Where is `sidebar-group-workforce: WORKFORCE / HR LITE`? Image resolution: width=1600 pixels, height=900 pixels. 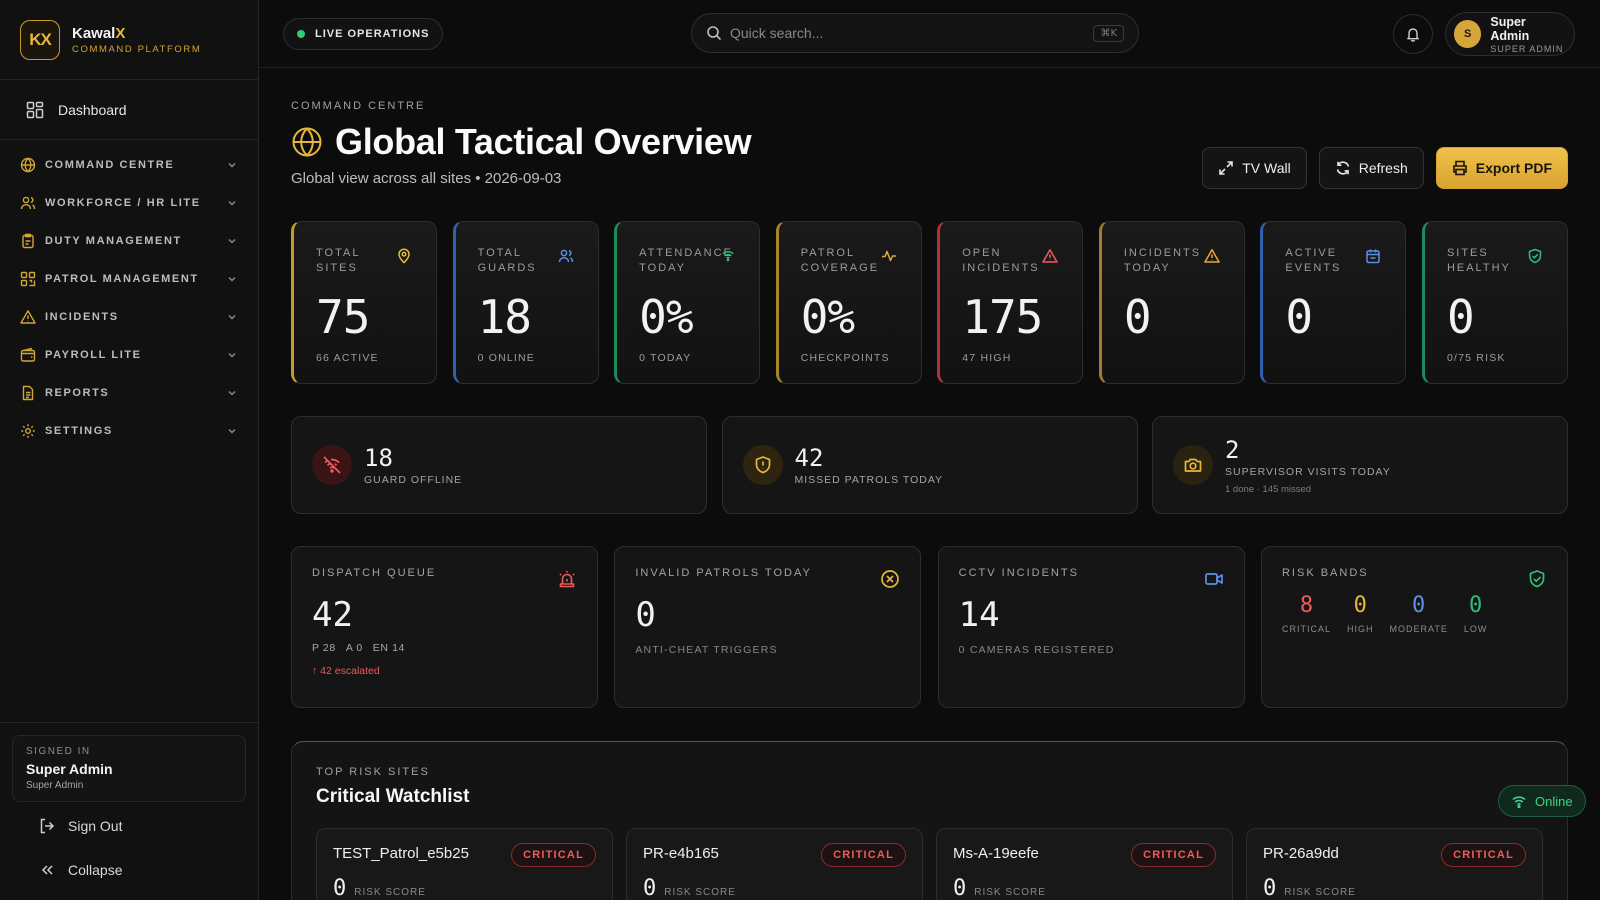
sidebar-group-workforce: WORKFORCE / HR LITE is located at coordinates (129, 203).